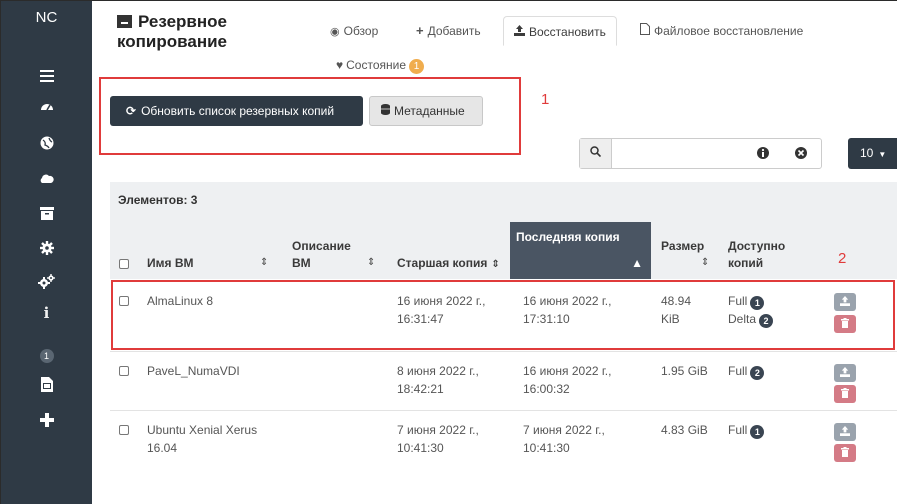 This screenshot has width=897, height=504. Describe the element at coordinates (321, 255) in the screenshot. I see `column-header-description: Описание ВМ` at that location.